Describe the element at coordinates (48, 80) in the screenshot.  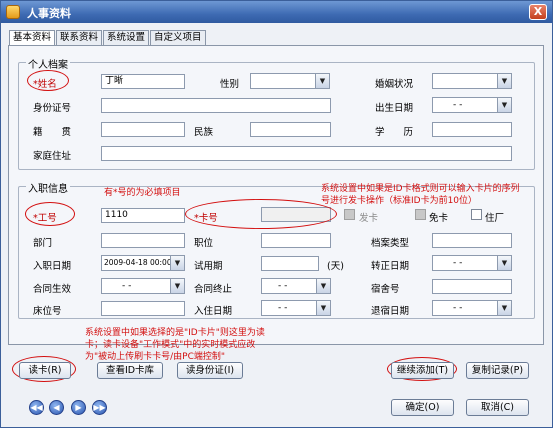
I see `name-highlight-ellipse` at that location.